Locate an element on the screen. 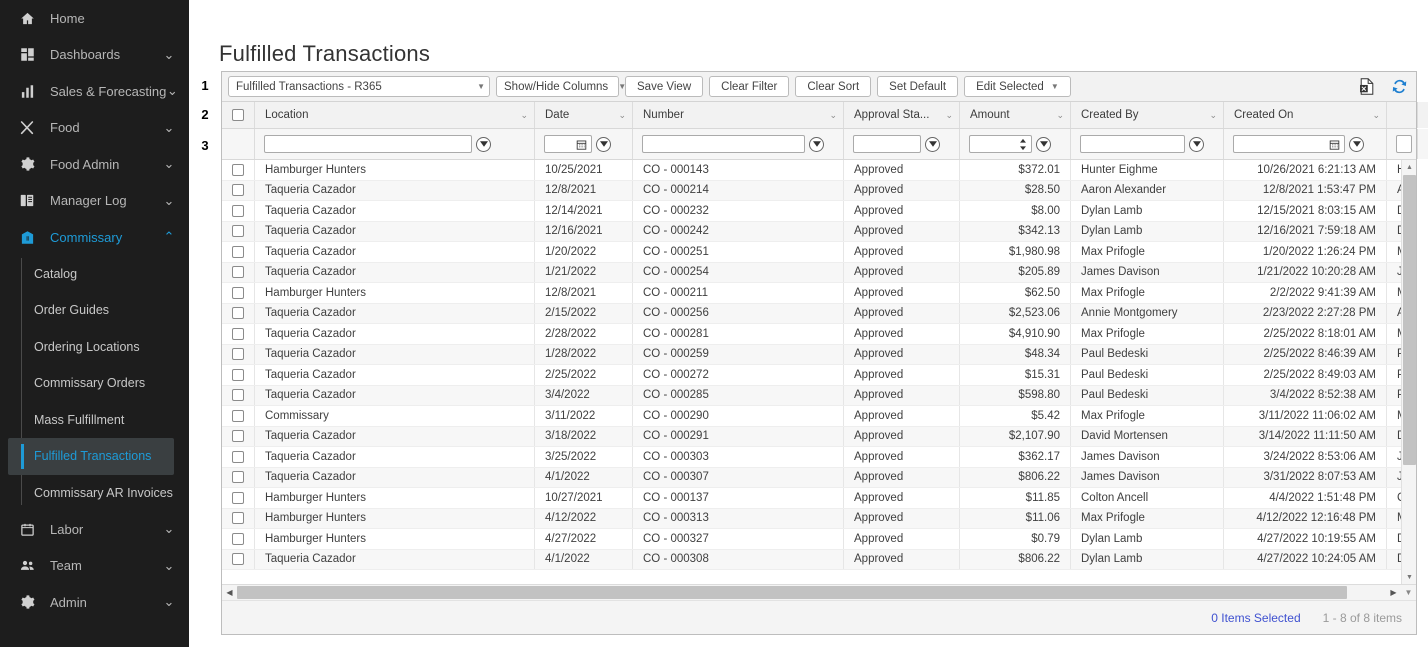  sidebar-item-commissary-ar-invoices: Commissary AR Invoices is located at coordinates (94, 493).